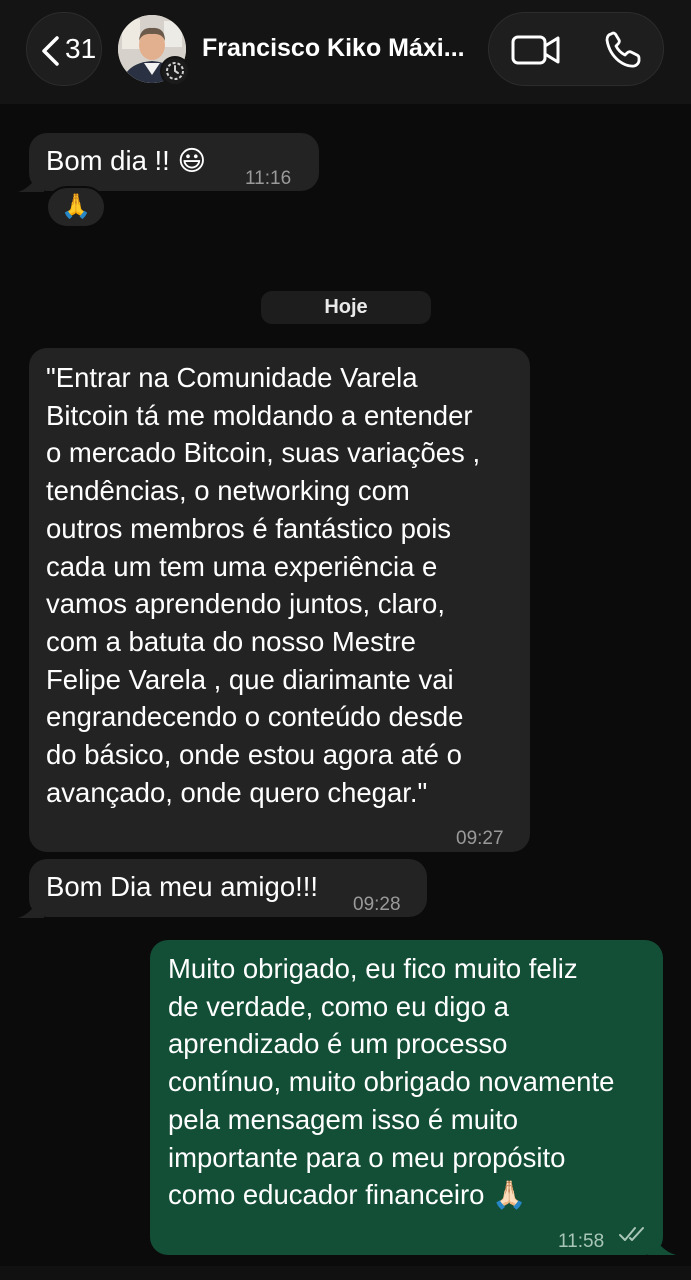 This screenshot has height=1280, width=691. I want to click on call-actions, so click(576, 49).